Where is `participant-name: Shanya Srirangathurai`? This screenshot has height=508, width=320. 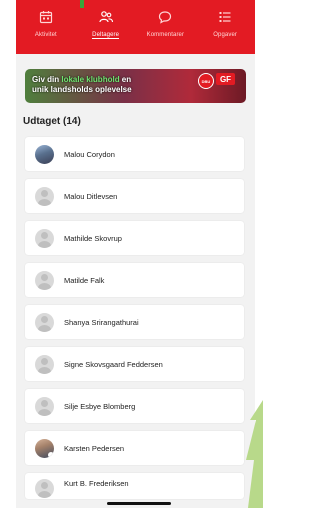
participant-name: Shanya Srirangathurai is located at coordinates (101, 322).